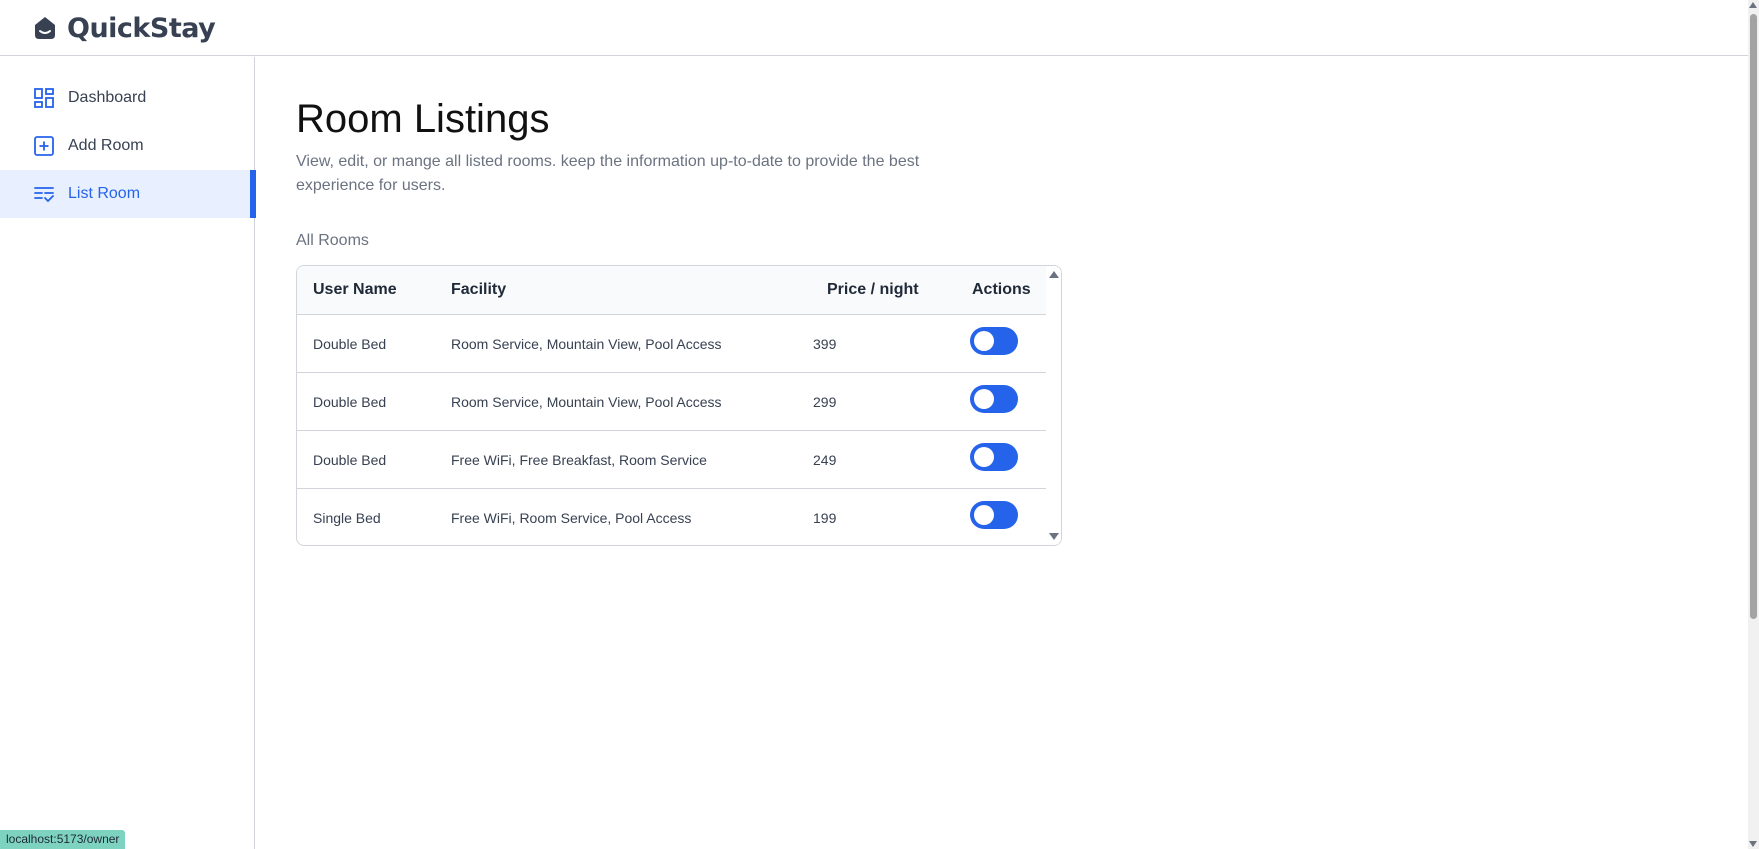  I want to click on column-header-price: Price / night, so click(873, 289).